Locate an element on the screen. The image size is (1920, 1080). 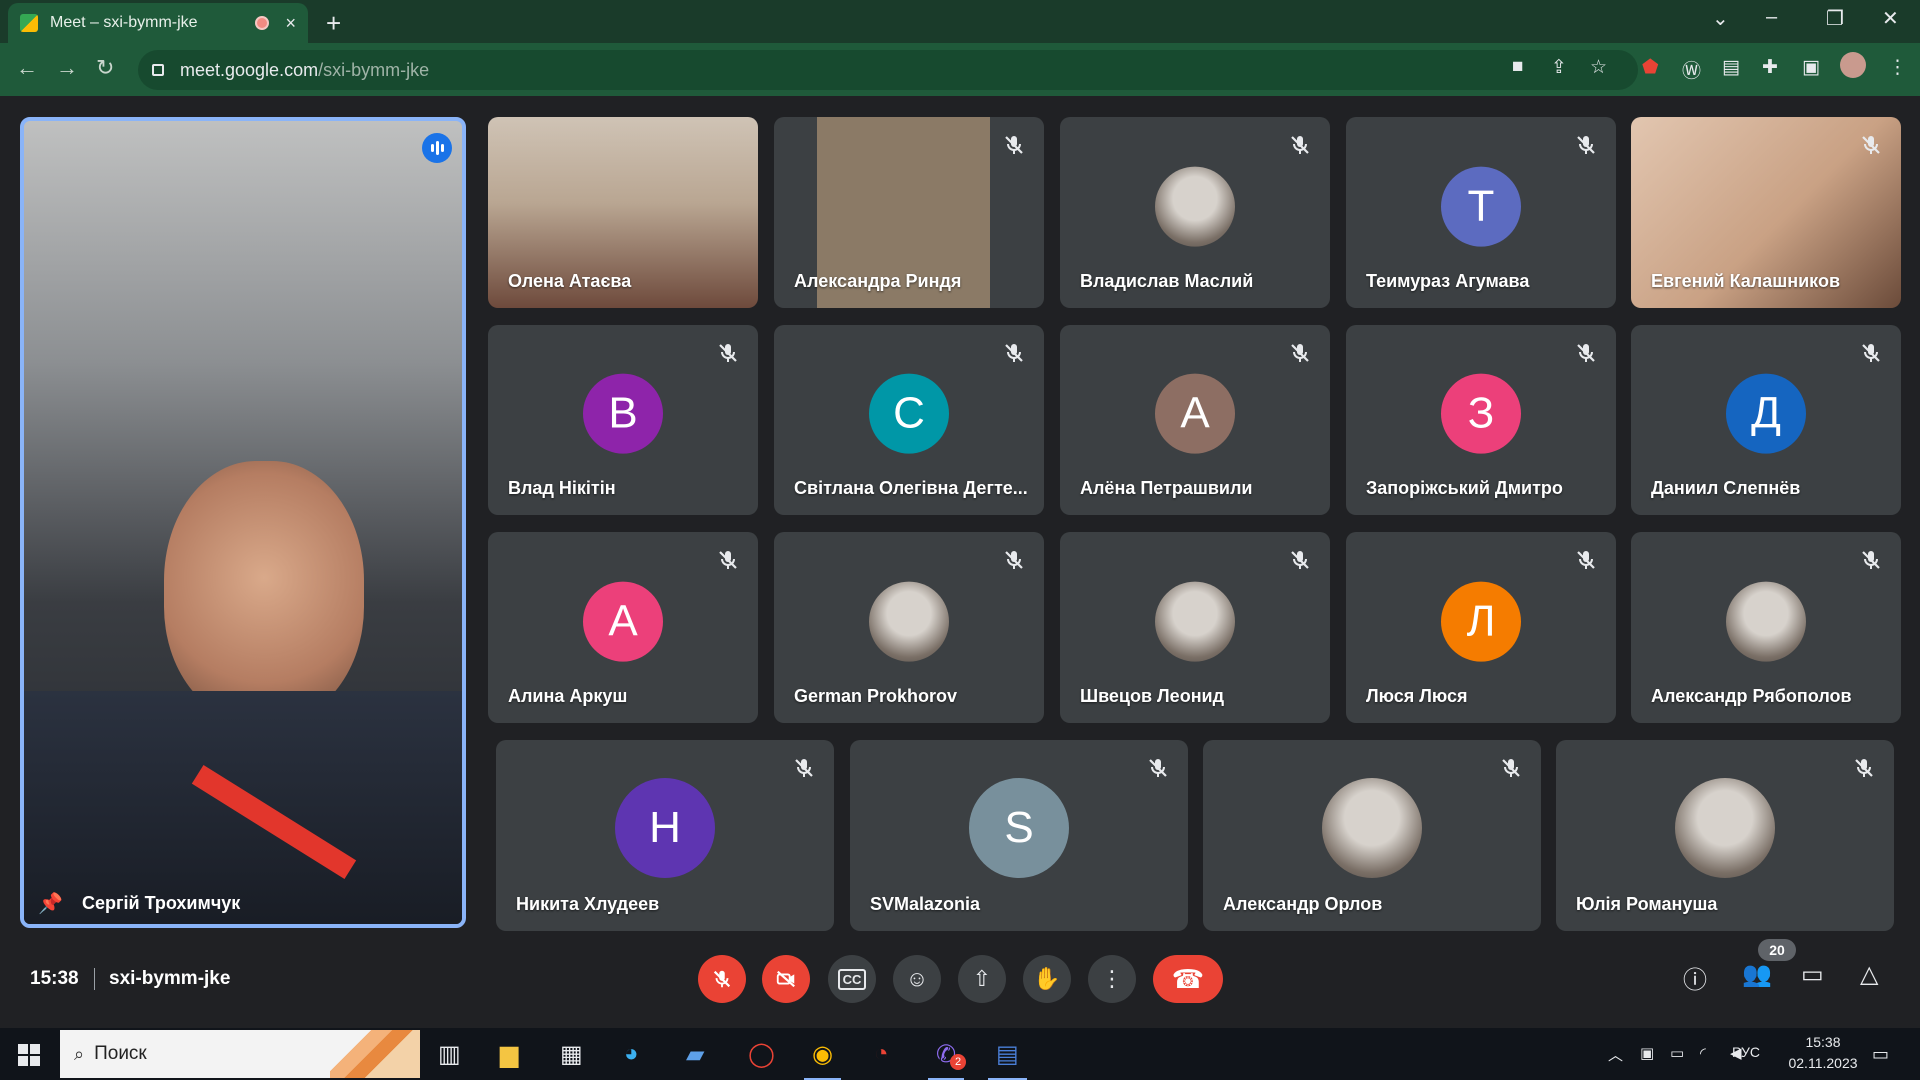
restore-icon: ❐ is located at coordinates (1835, 18).